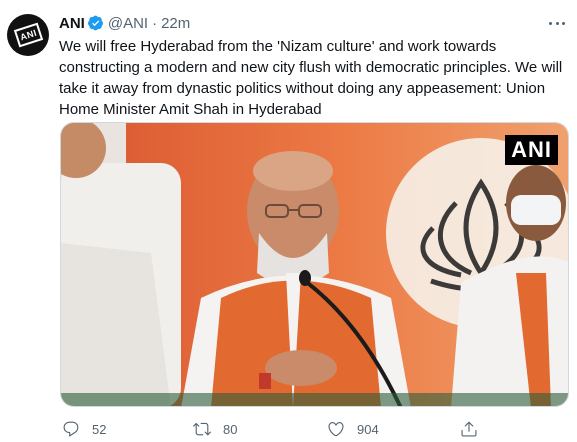 The height and width of the screenshot is (442, 577). Describe the element at coordinates (72, 23) in the screenshot. I see `account-name: ANI` at that location.